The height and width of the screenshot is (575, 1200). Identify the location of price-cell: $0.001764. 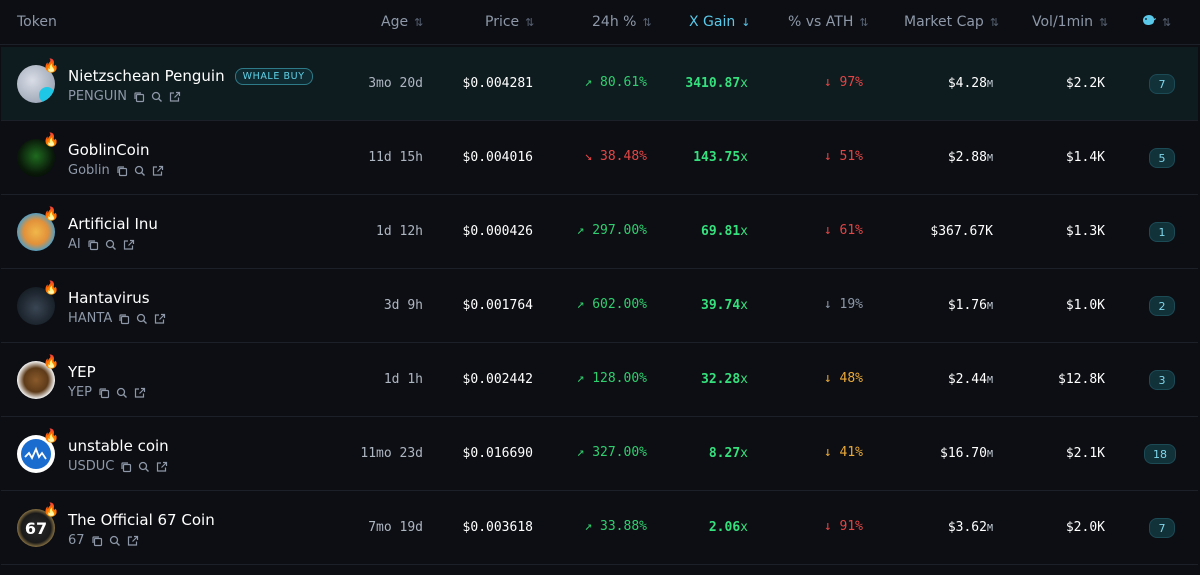
(497, 305).